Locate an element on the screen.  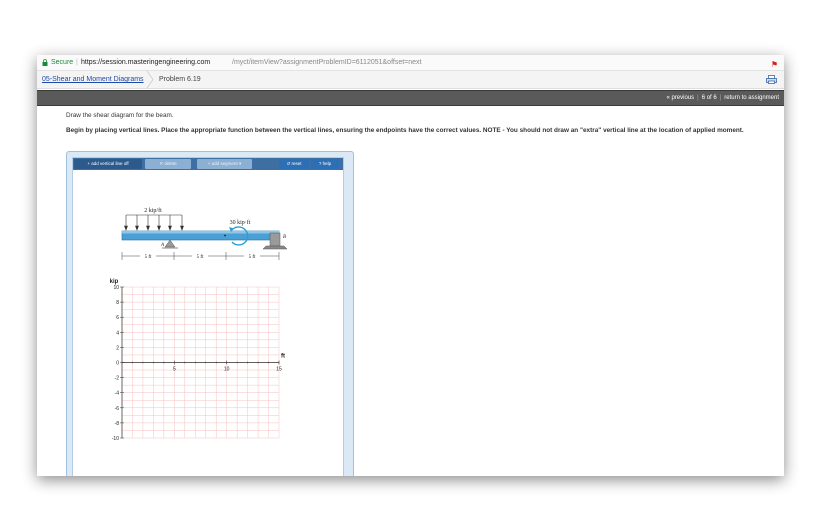
y-tick-label: 0 is located at coordinates (117, 364).